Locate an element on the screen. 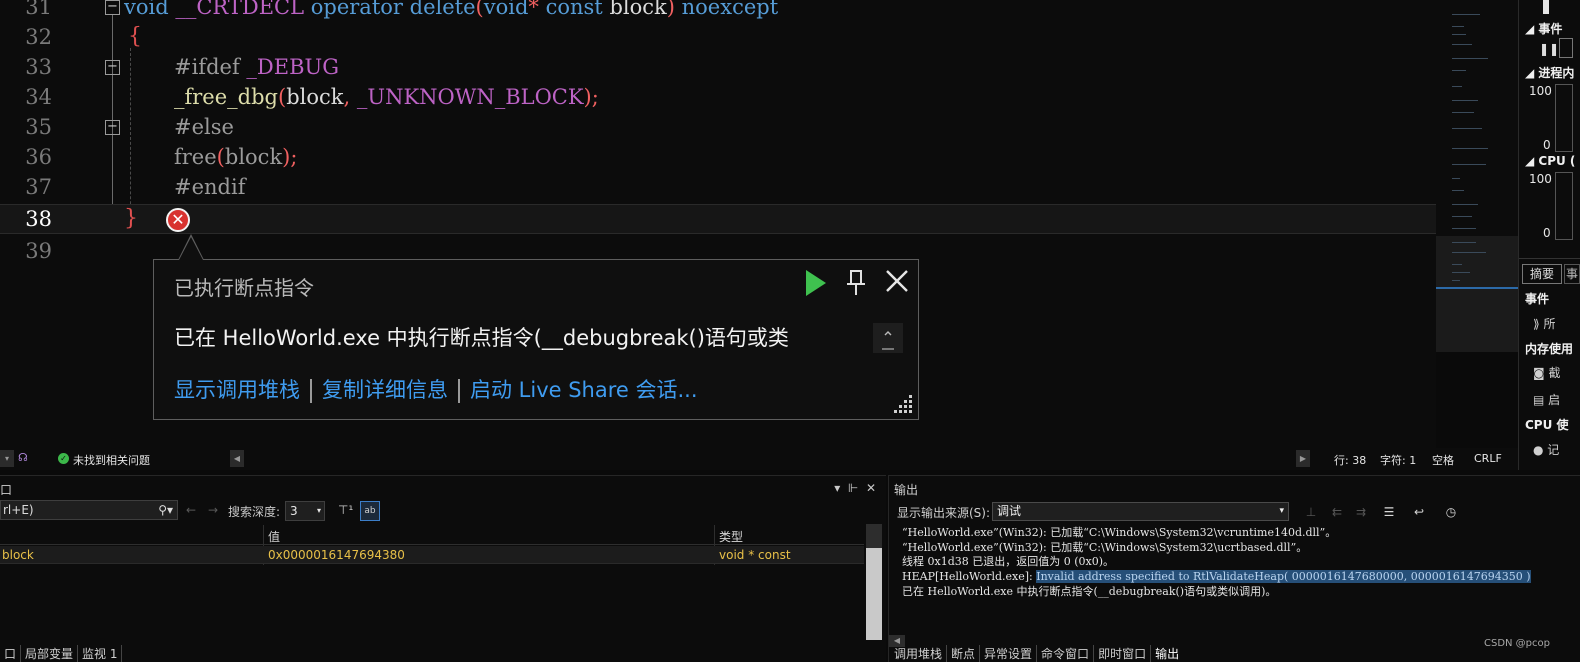 This screenshot has width=1580, height=662. events-track is located at coordinates (1566, 48).